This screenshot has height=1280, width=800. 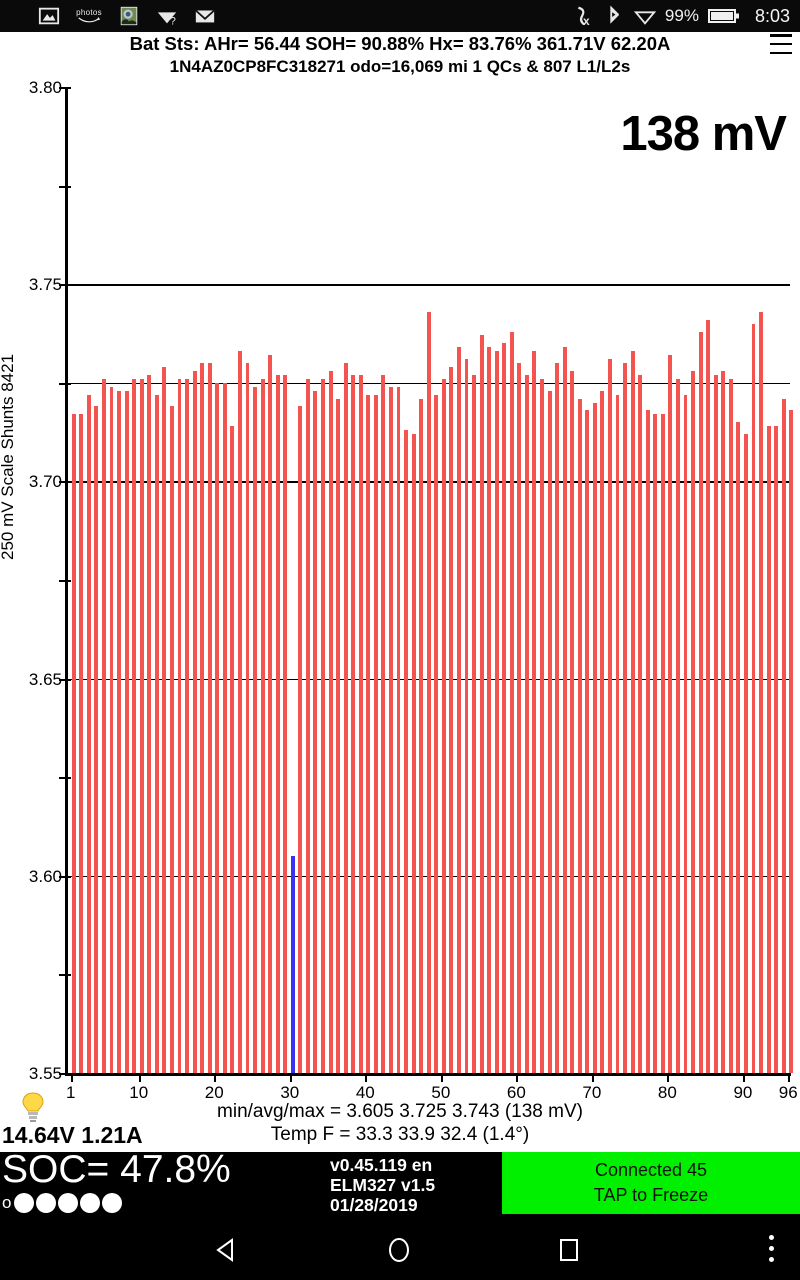 What do you see at coordinates (771, 1248) in the screenshot?
I see `overflow-dots-icon` at bounding box center [771, 1248].